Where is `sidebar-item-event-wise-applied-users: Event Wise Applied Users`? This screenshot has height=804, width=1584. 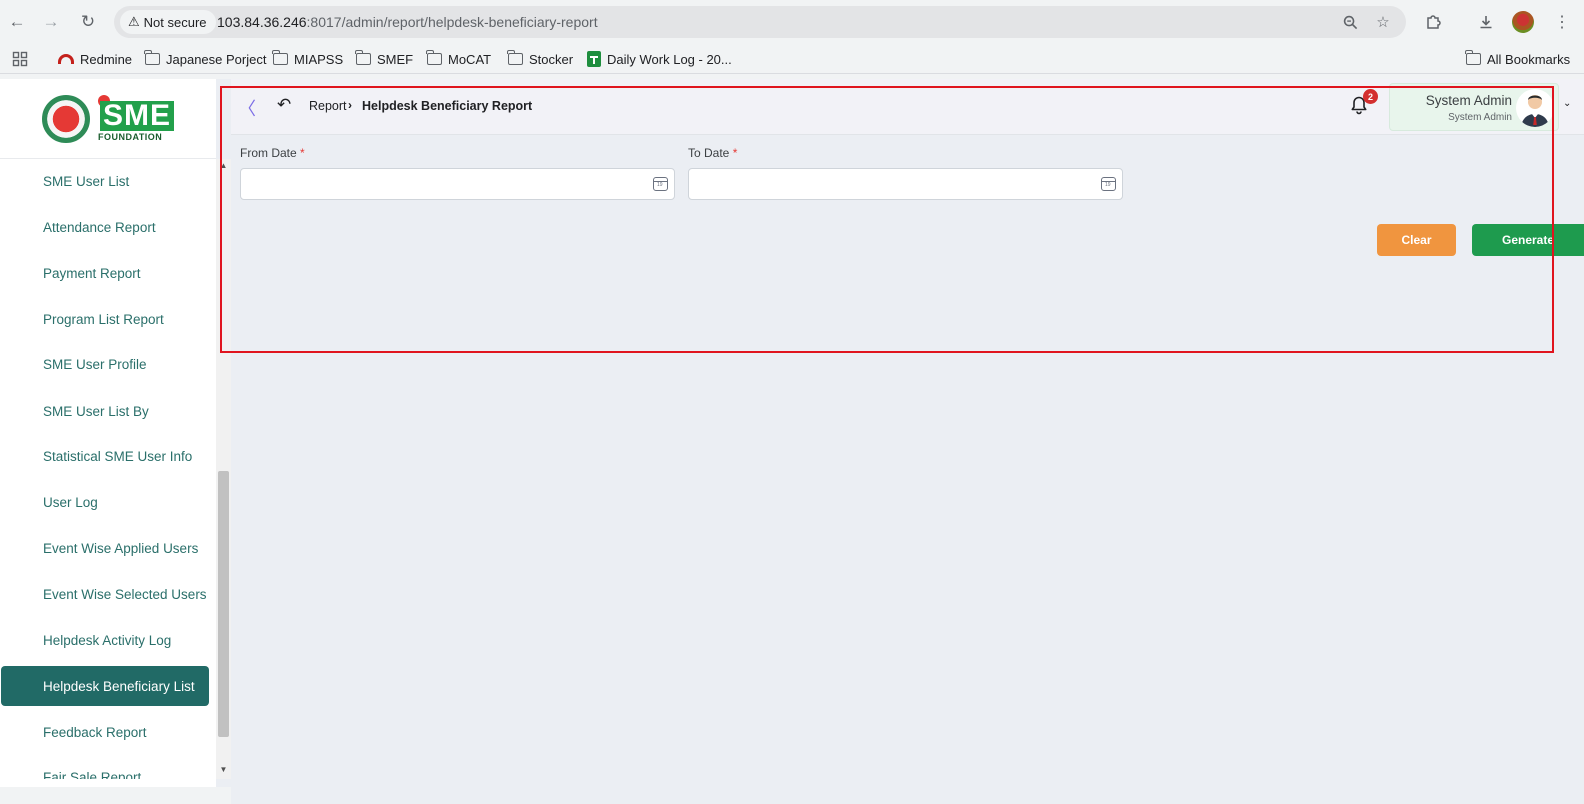
sidebar-item-event-wise-applied-users: Event Wise Applied Users is located at coordinates (105, 548).